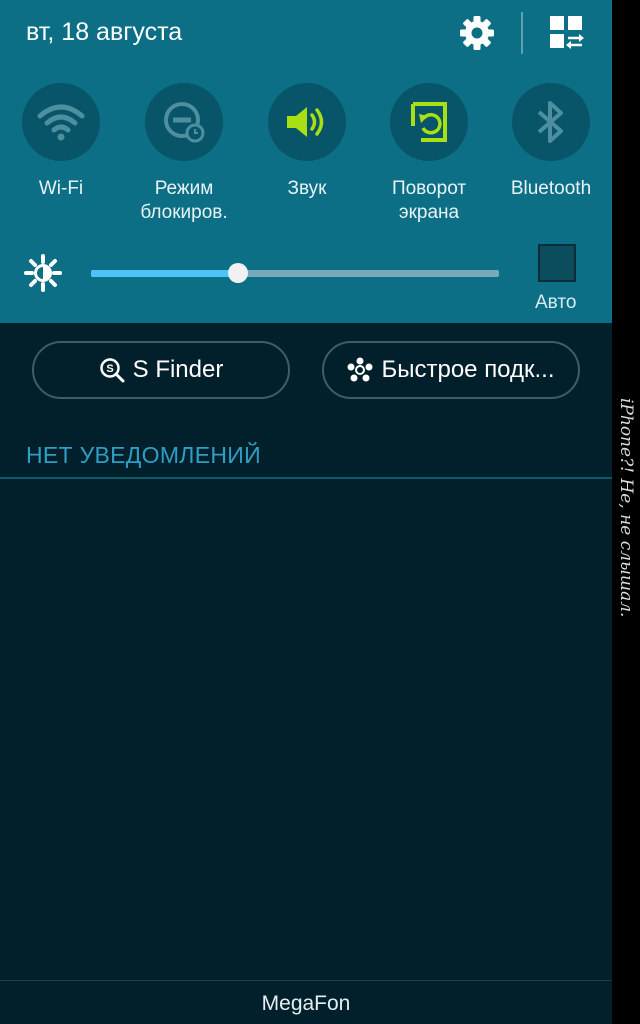 The width and height of the screenshot is (640, 1024). I want to click on toggle-sound-label: Звук, so click(307, 188).